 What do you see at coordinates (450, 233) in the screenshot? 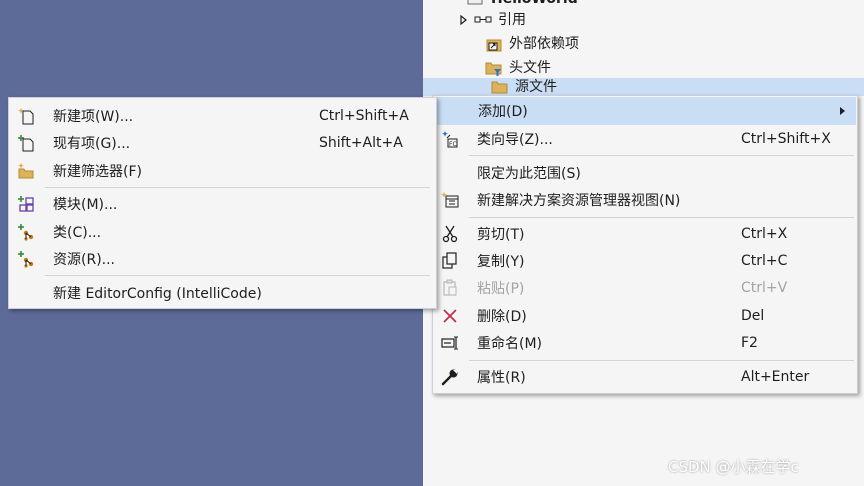
I see `cut-icon` at bounding box center [450, 233].